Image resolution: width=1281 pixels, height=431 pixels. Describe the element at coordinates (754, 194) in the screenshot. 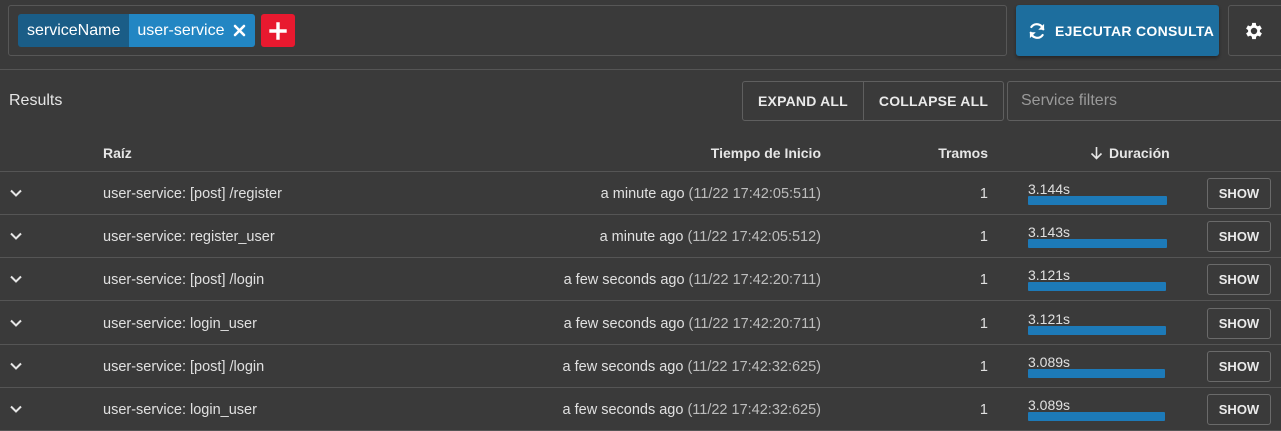

I see `trace-timestamp: (11/22 17:42:05:511)` at that location.